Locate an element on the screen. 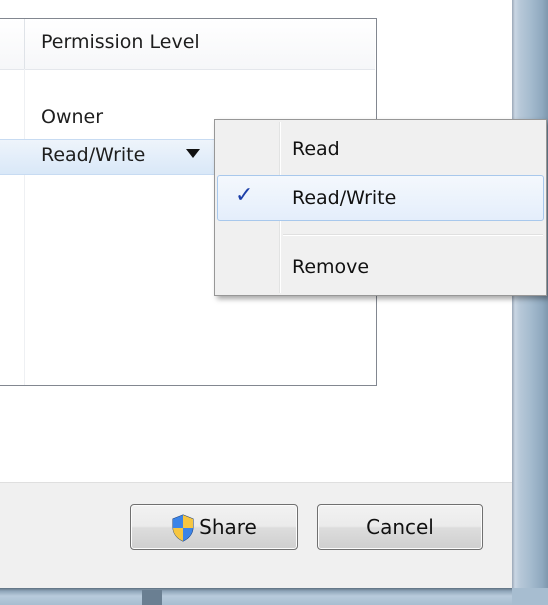  permission-dropdown-label: Read/Write is located at coordinates (93, 155).